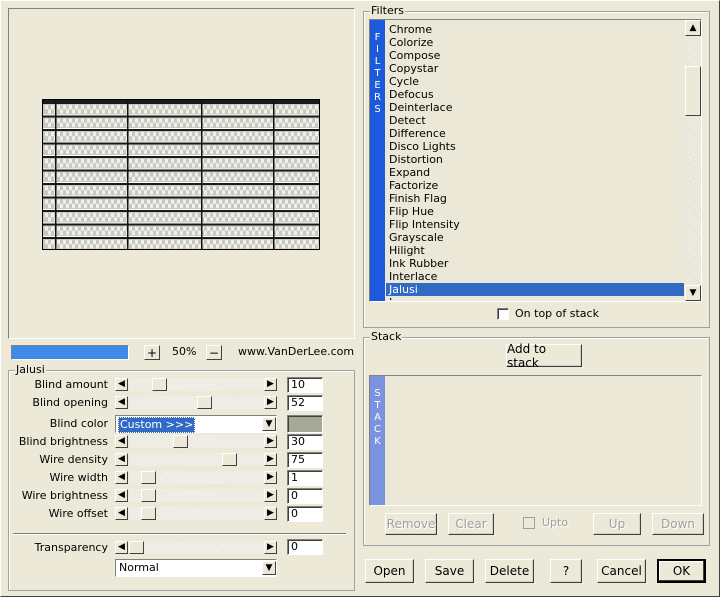 This screenshot has height=597, width=720. Describe the element at coordinates (270, 495) in the screenshot. I see `wire-brightness-right-arrow: ▶` at that location.